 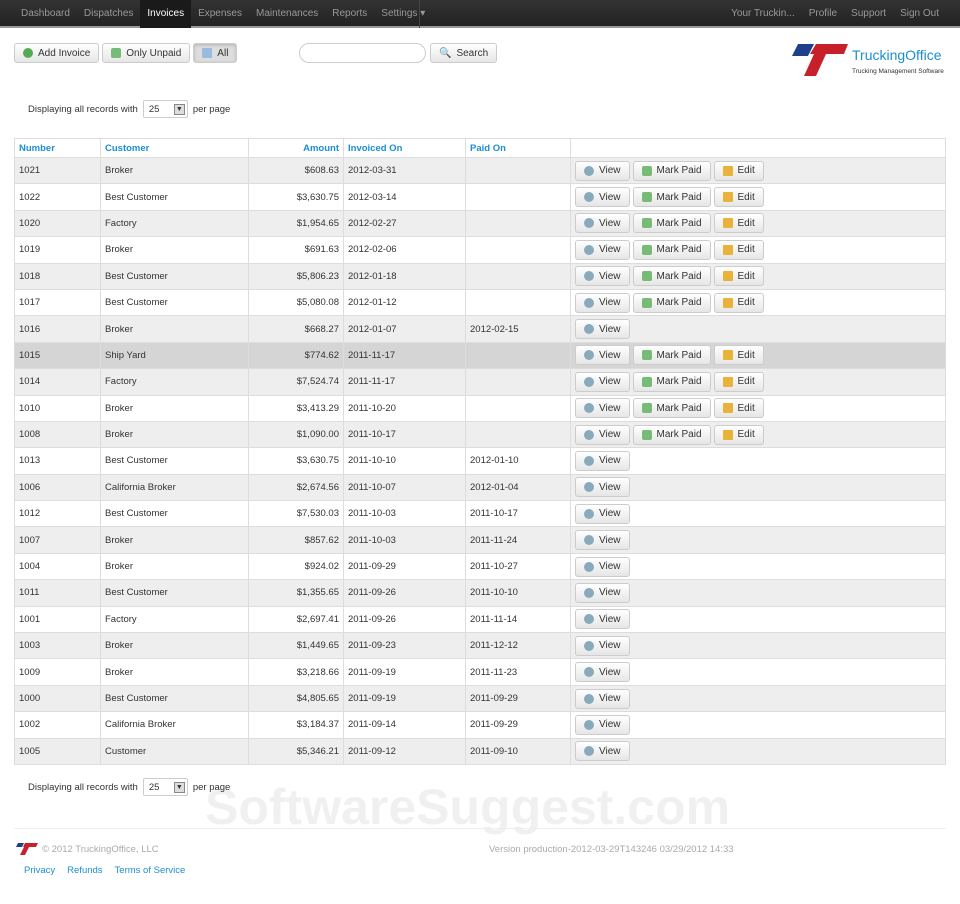 I want to click on footer-link-privacy: Privacy, so click(x=39, y=870).